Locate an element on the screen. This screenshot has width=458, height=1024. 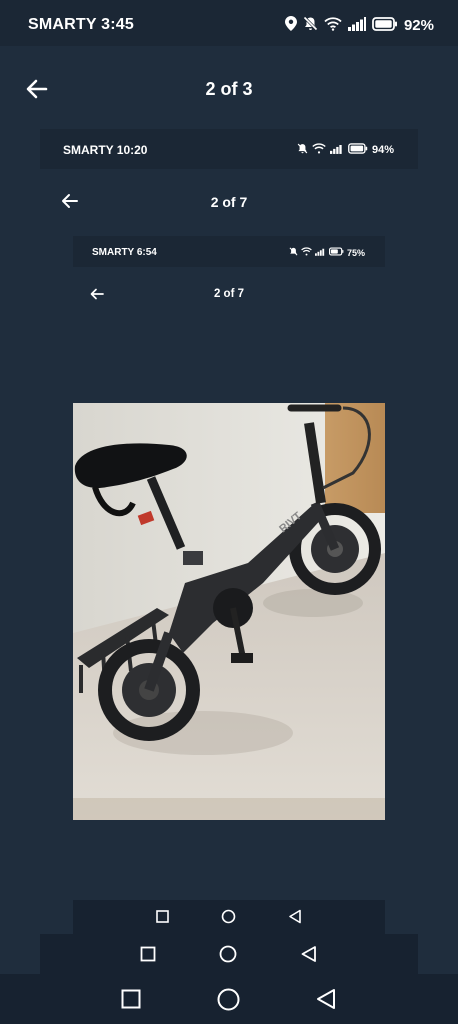
status-bar: SMARTY 3:45 92% is located at coordinates (229, 23).